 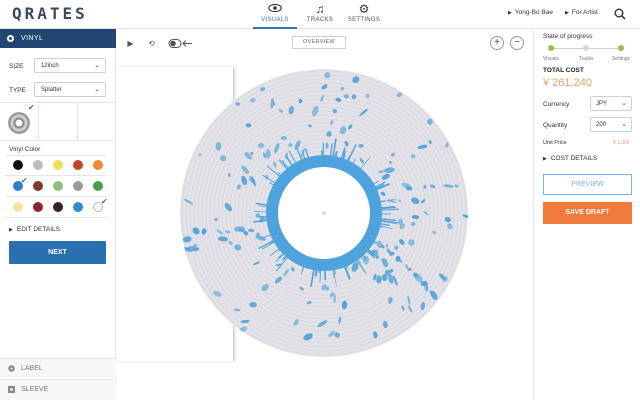 I want to click on progress-label-settings: Settings, so click(x=621, y=59).